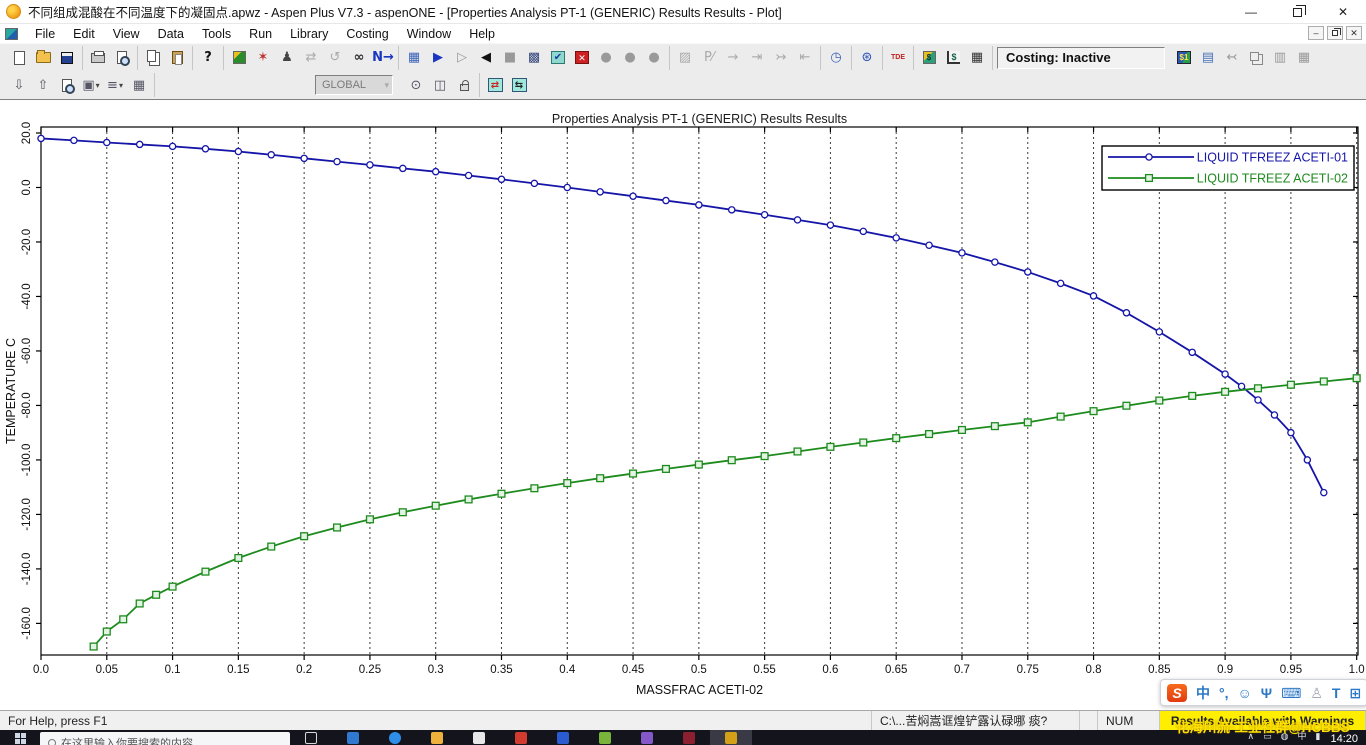  I want to click on regression-wizard-button: ♟, so click(287, 58).